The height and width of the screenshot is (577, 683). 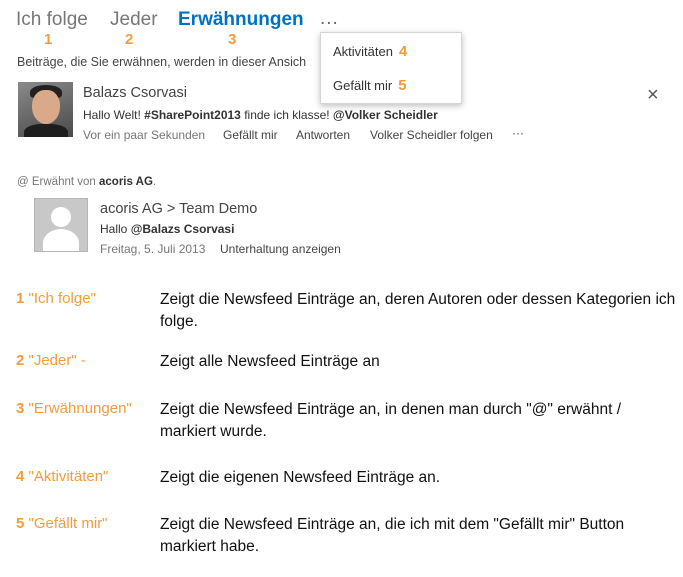 I want to click on legend-text-4: Zeigt die eigenen Newsfeed Einträge an., so click(x=300, y=477).